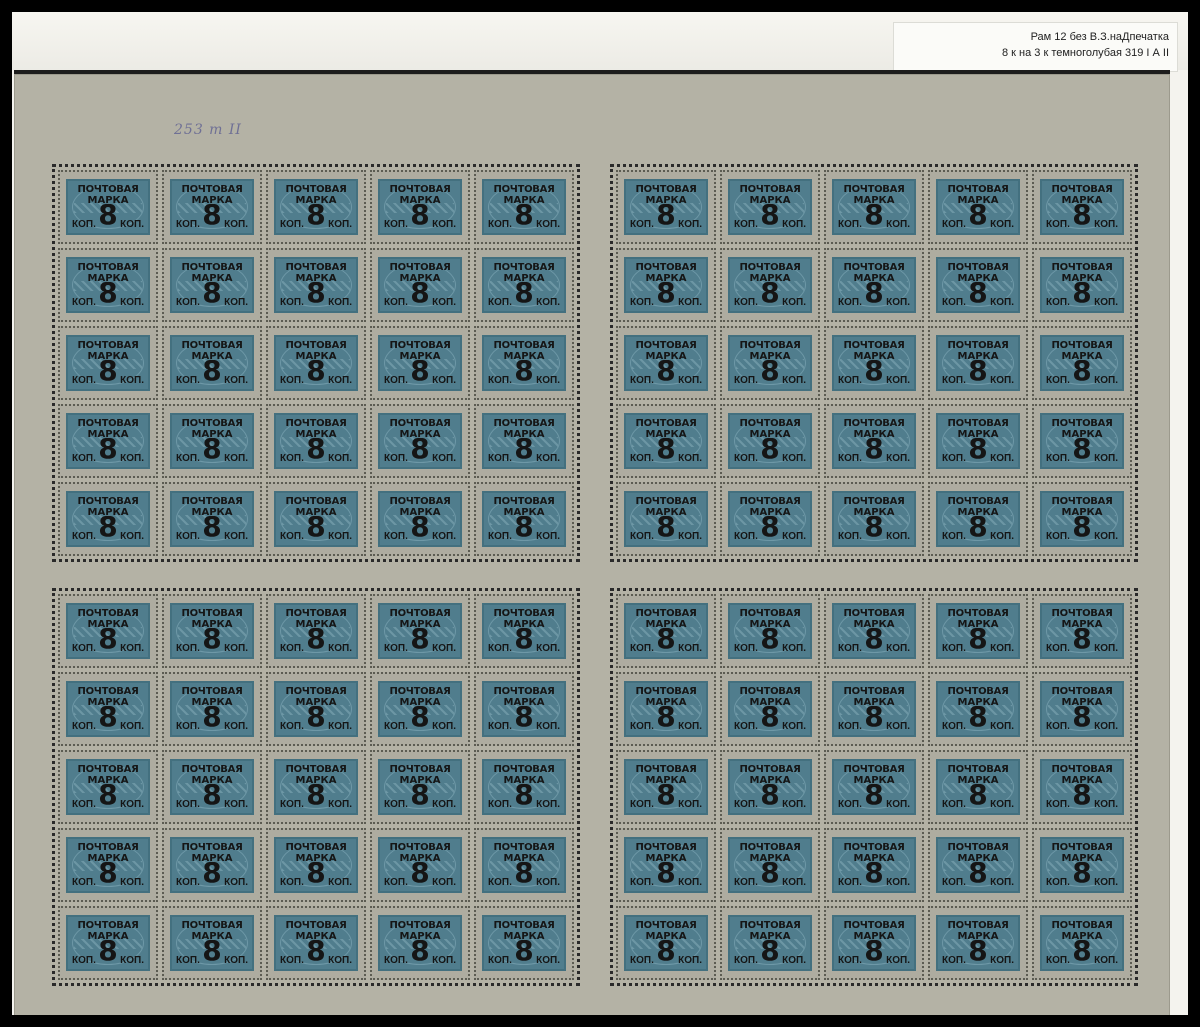 The height and width of the screenshot is (1027, 1200). Describe the element at coordinates (208, 130) in the screenshot. I see `pencil-note: 253 т II` at that location.